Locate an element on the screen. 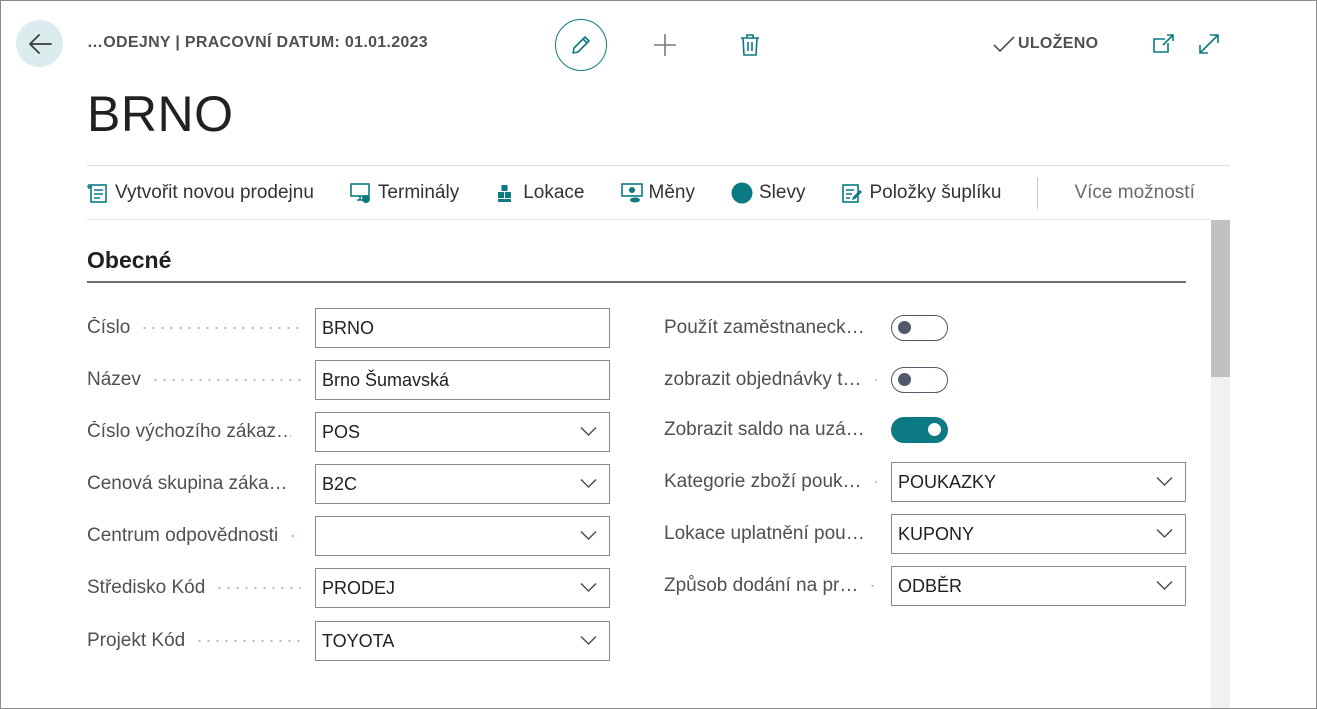 The height and width of the screenshot is (709, 1317). action-drawer-items: Položky šuplíku is located at coordinates (921, 193).